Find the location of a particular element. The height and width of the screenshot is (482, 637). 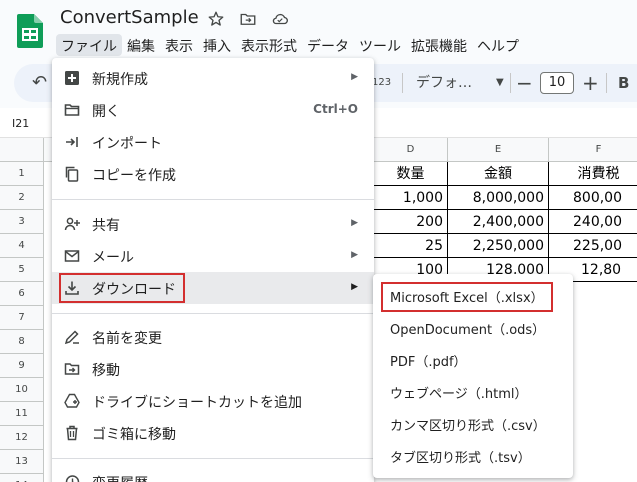

download-tsv: タブ区切り形式（.tsv） is located at coordinates (473, 456).